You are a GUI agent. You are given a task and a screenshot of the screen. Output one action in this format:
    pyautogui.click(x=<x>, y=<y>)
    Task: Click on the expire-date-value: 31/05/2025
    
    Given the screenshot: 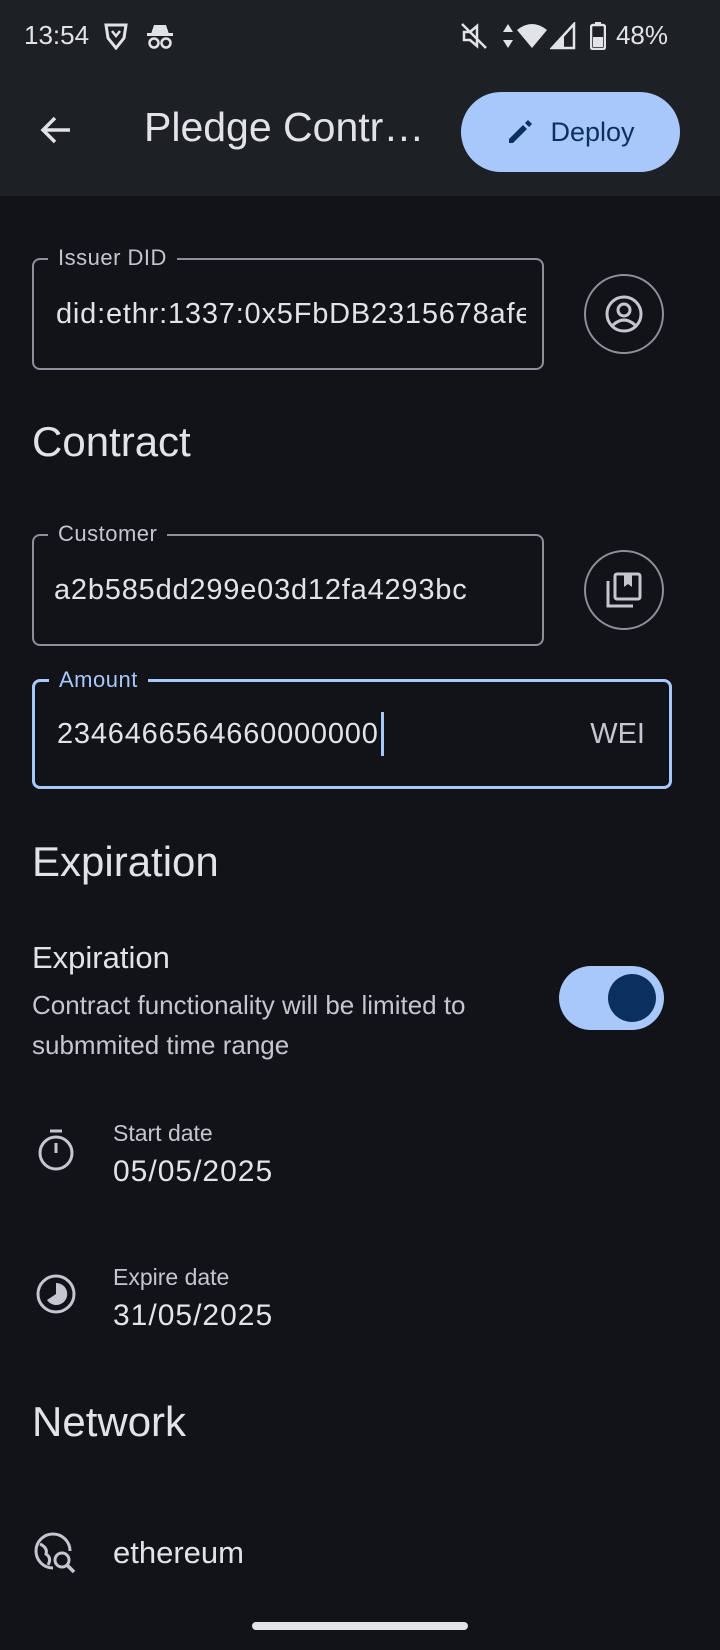 What is the action you would take?
    pyautogui.click(x=193, y=1316)
    